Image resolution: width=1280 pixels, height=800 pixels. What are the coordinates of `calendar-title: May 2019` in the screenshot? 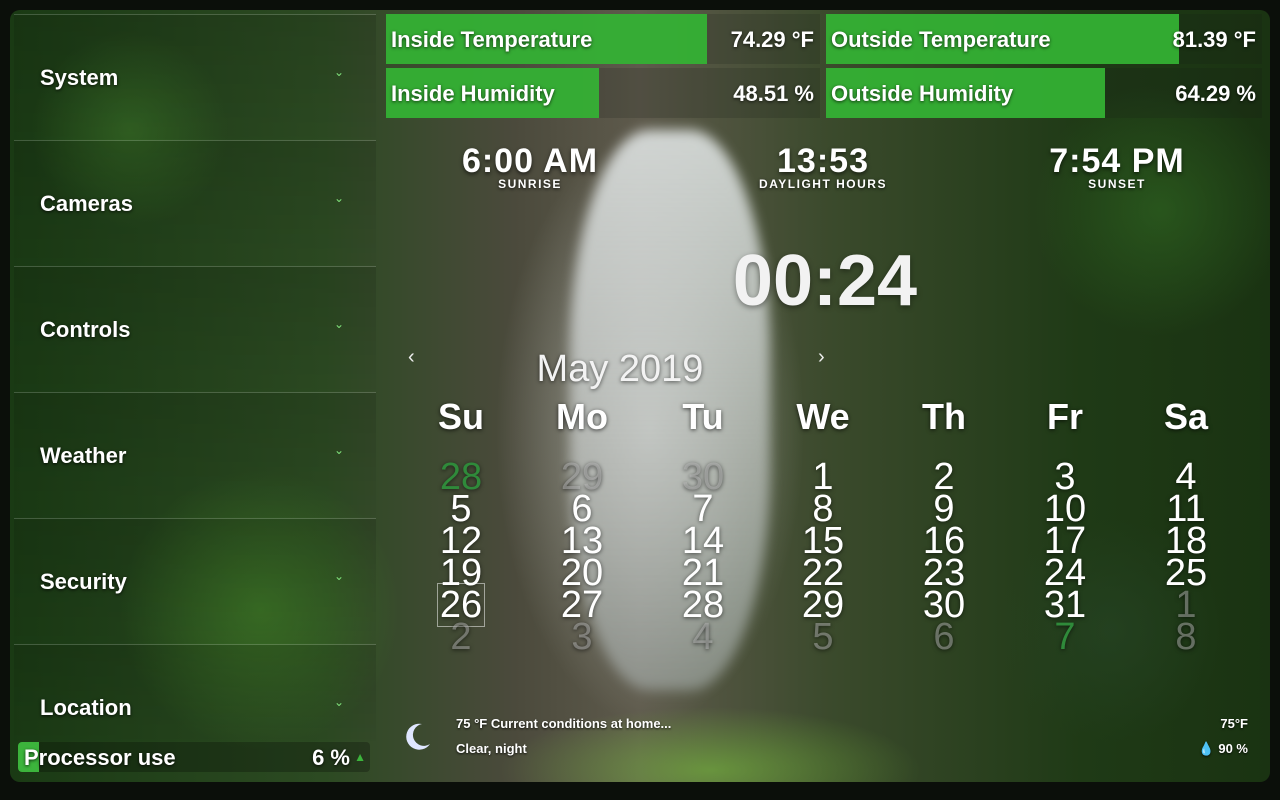 It's located at (620, 369).